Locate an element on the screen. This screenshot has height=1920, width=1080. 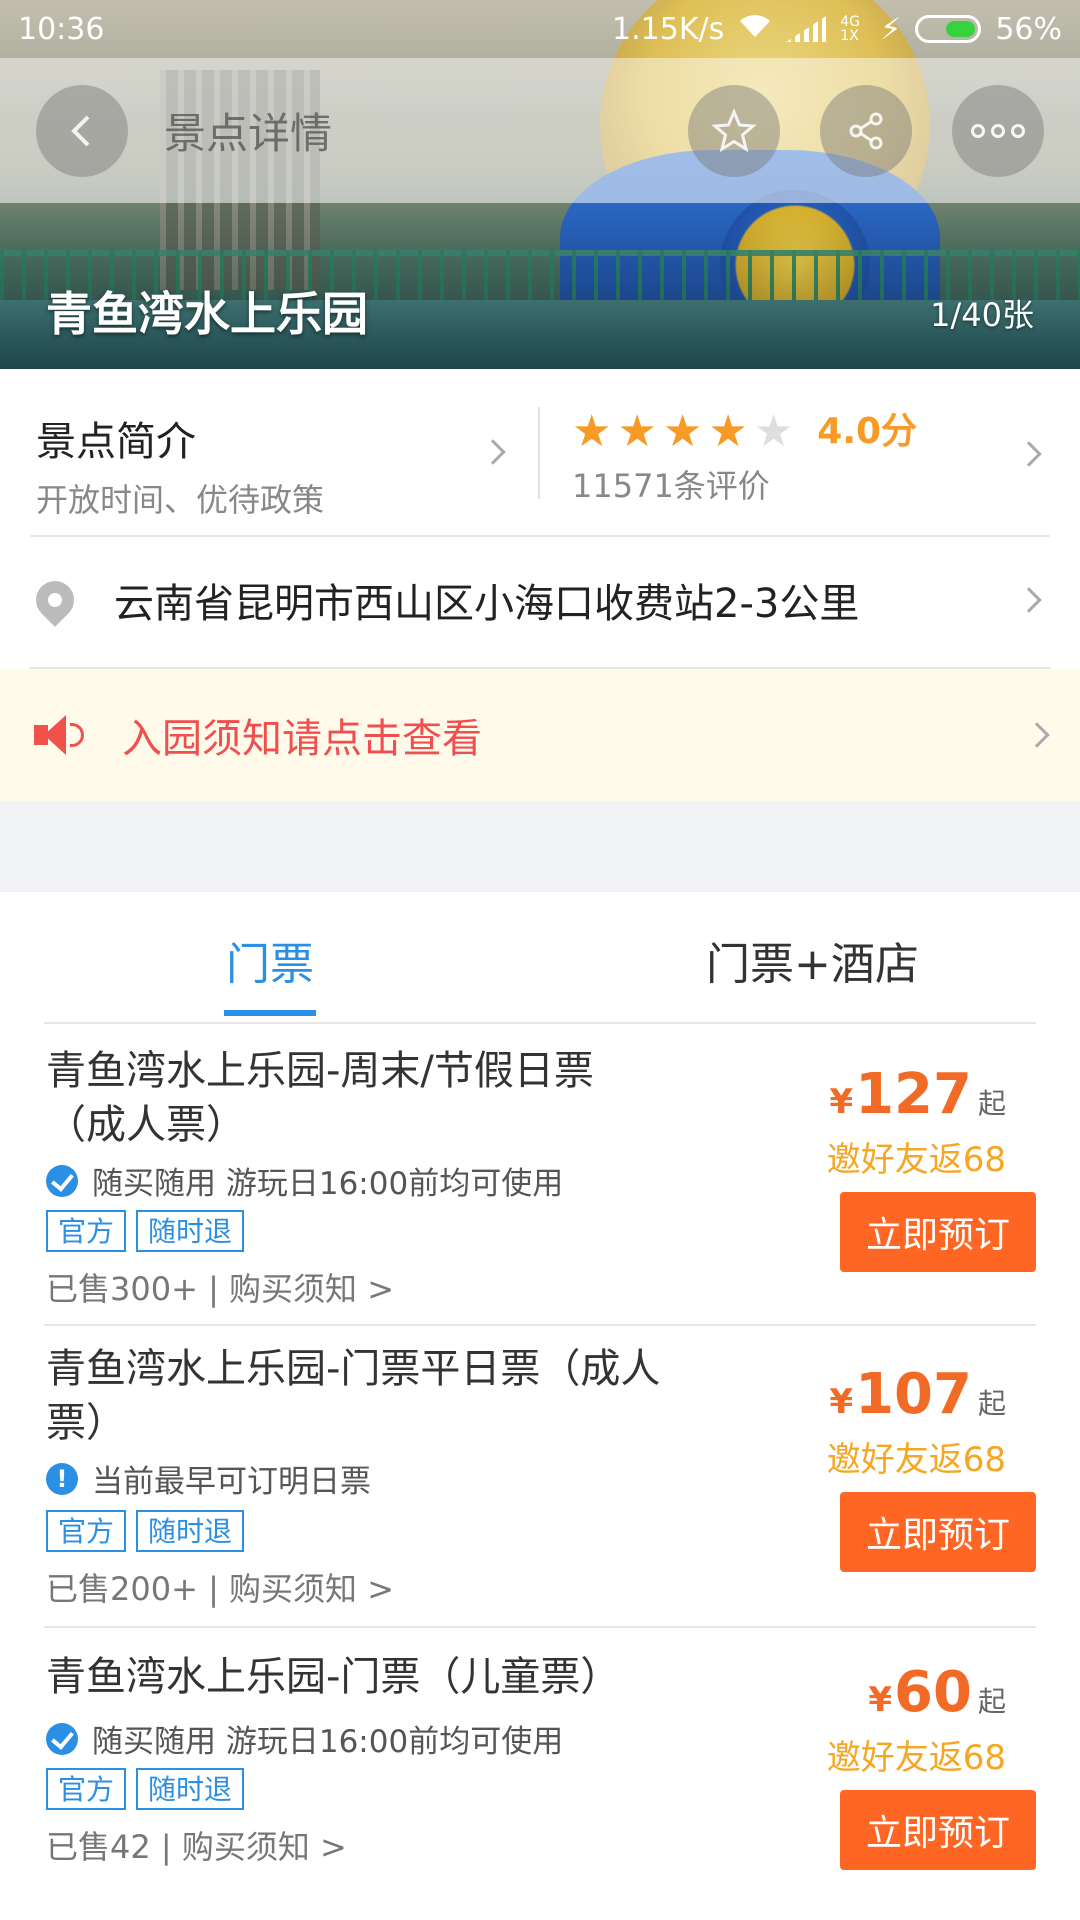
network-type: 4G 1X is located at coordinates (850, 29).